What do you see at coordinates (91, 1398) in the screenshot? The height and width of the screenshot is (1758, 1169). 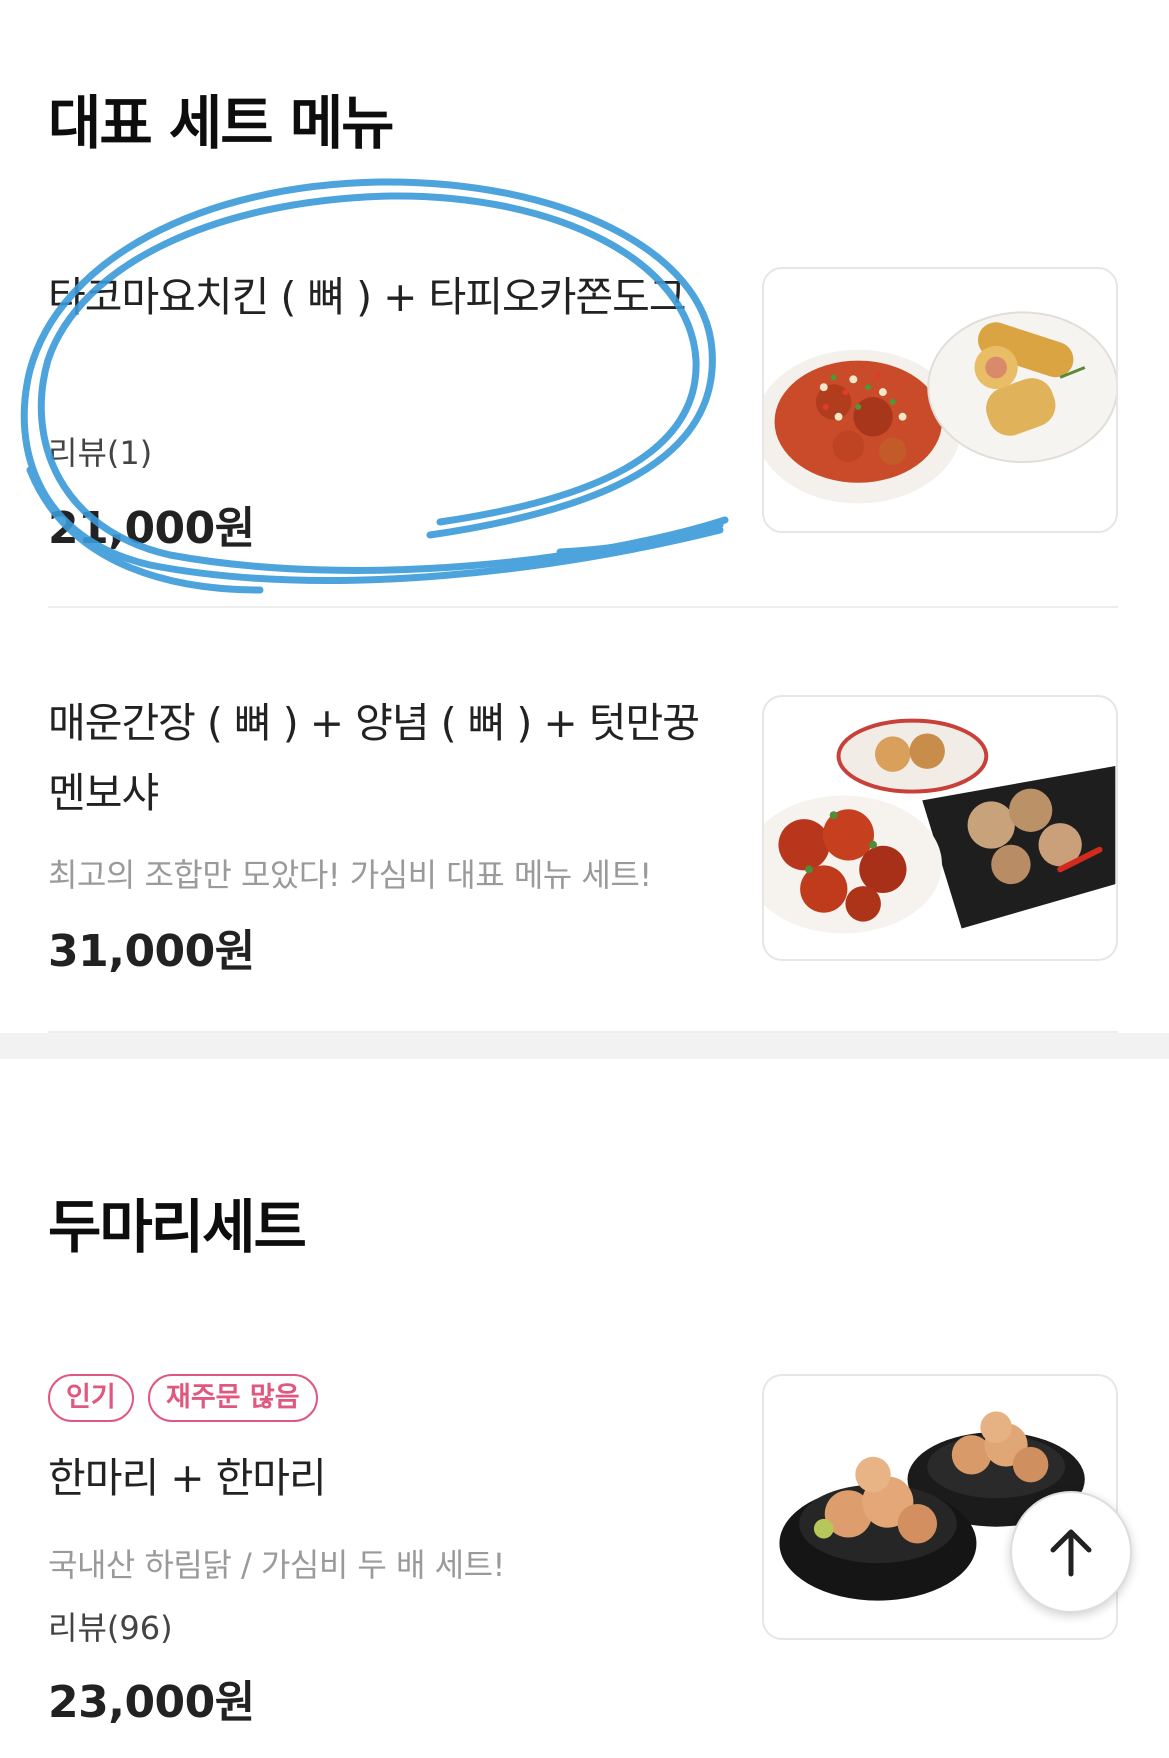 I see `badge-popular: 인기` at bounding box center [91, 1398].